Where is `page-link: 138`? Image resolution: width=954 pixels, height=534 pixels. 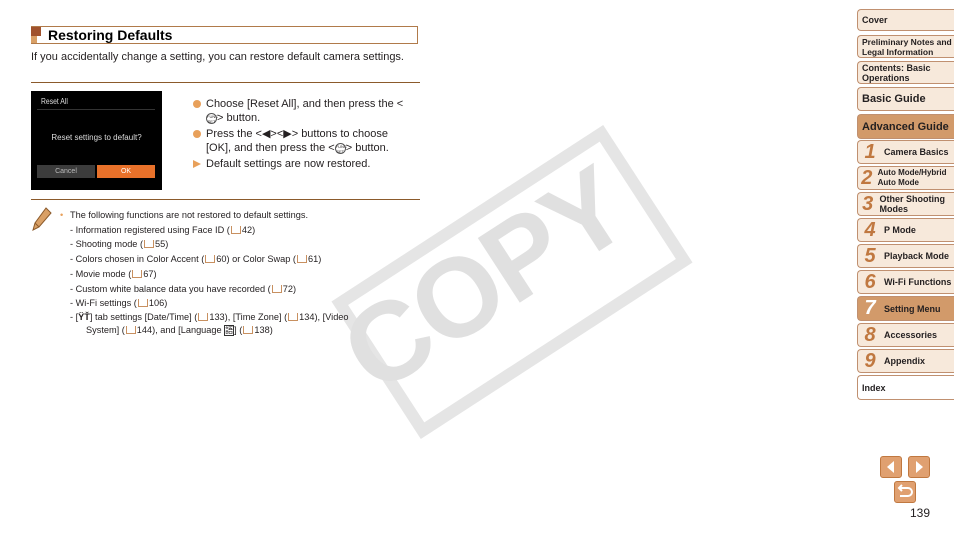 page-link: 138 is located at coordinates (261, 330).